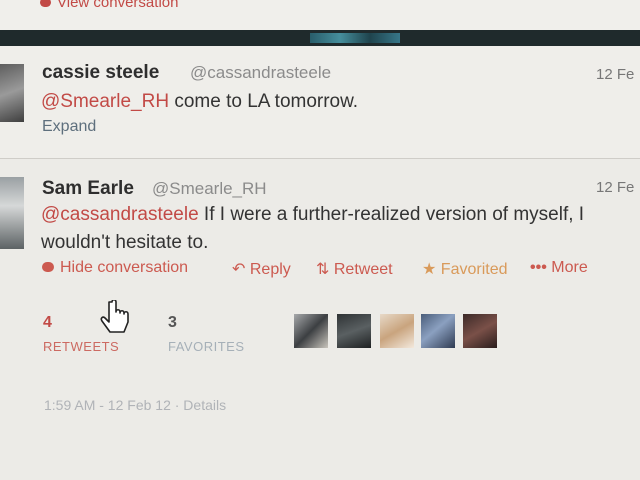  What do you see at coordinates (118, 5) in the screenshot?
I see `view-conversation-label: View conversation` at bounding box center [118, 5].